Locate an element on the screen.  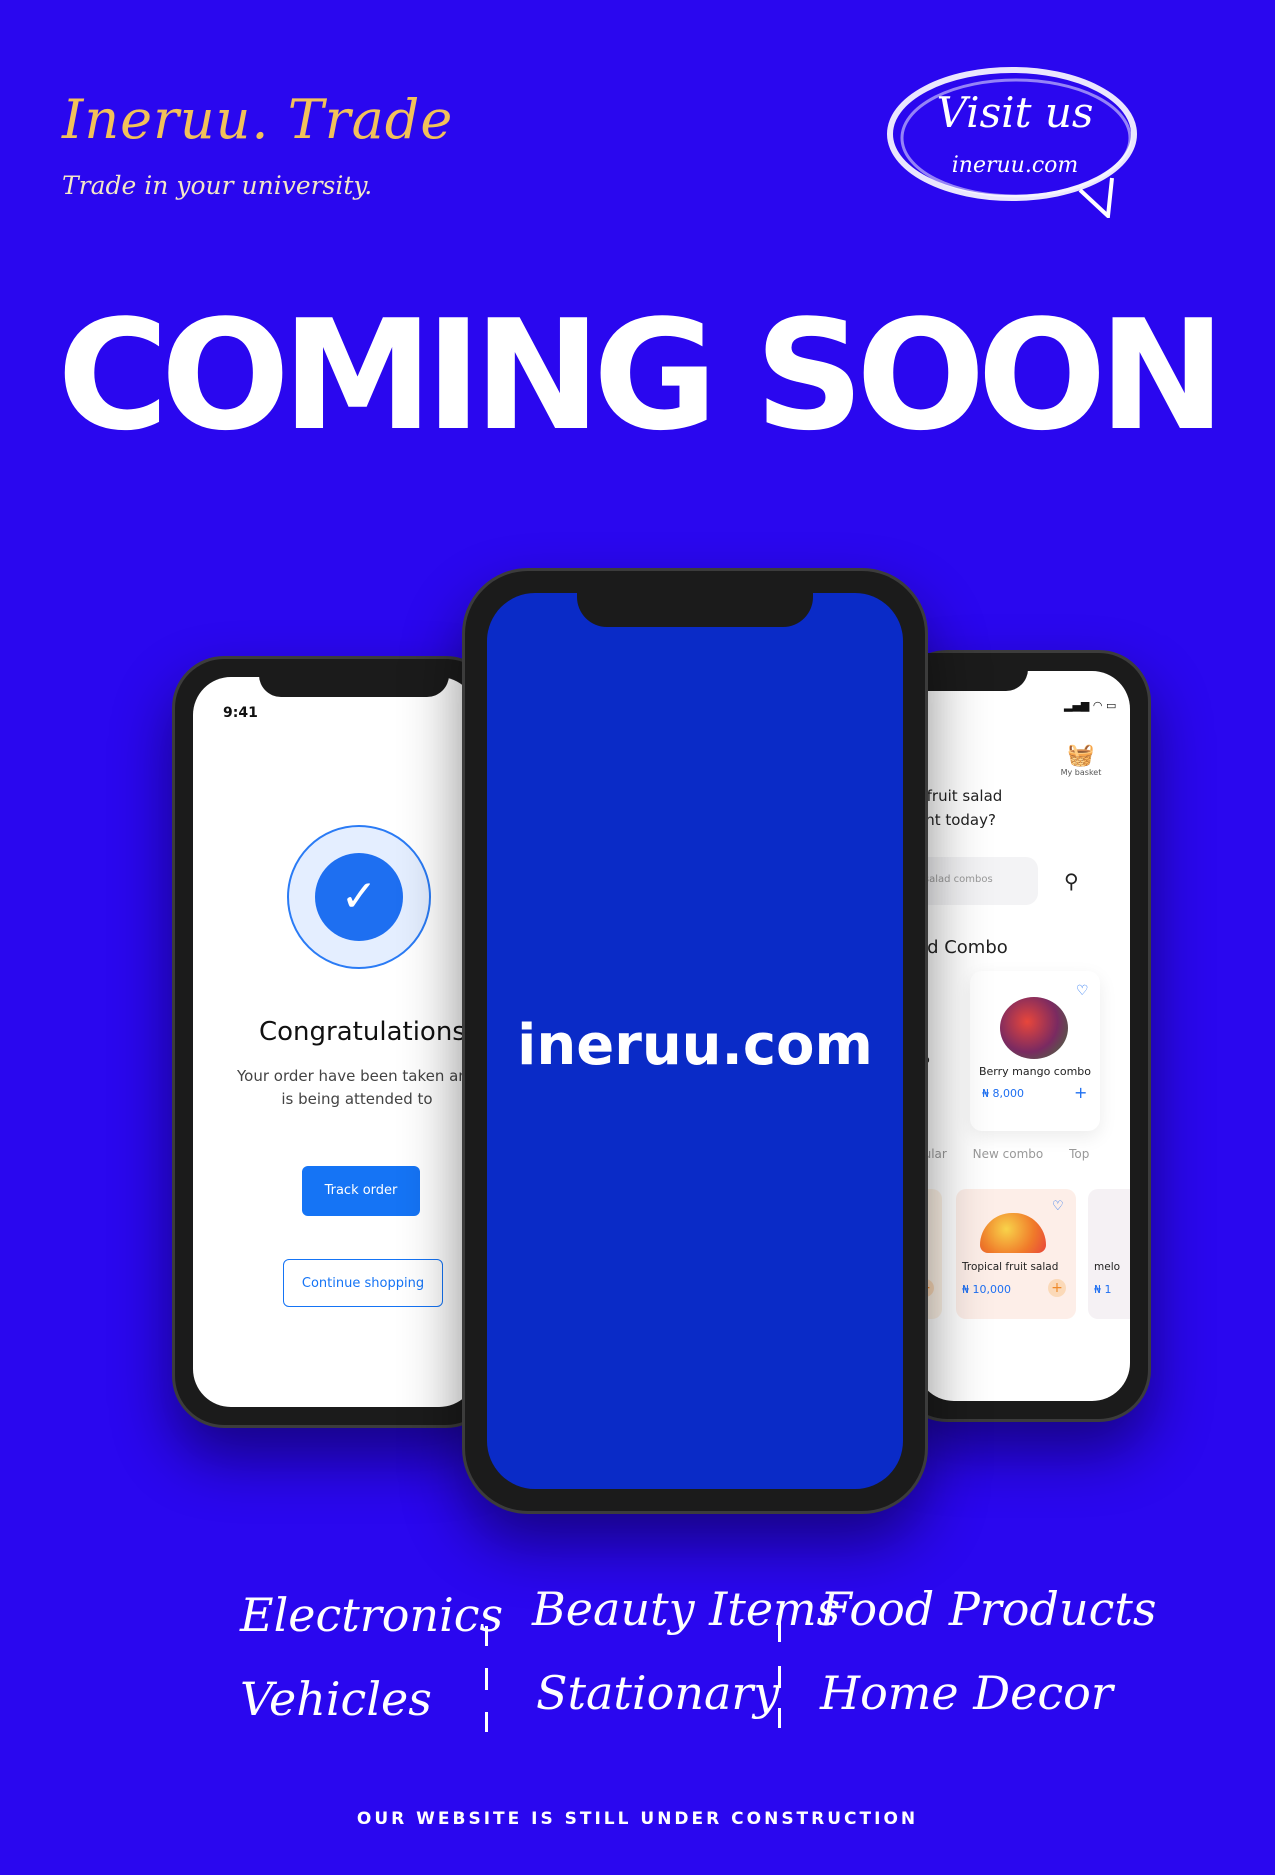
visit-us-badge: Visit us ineruu.com is located at coordinates (1015, 138).